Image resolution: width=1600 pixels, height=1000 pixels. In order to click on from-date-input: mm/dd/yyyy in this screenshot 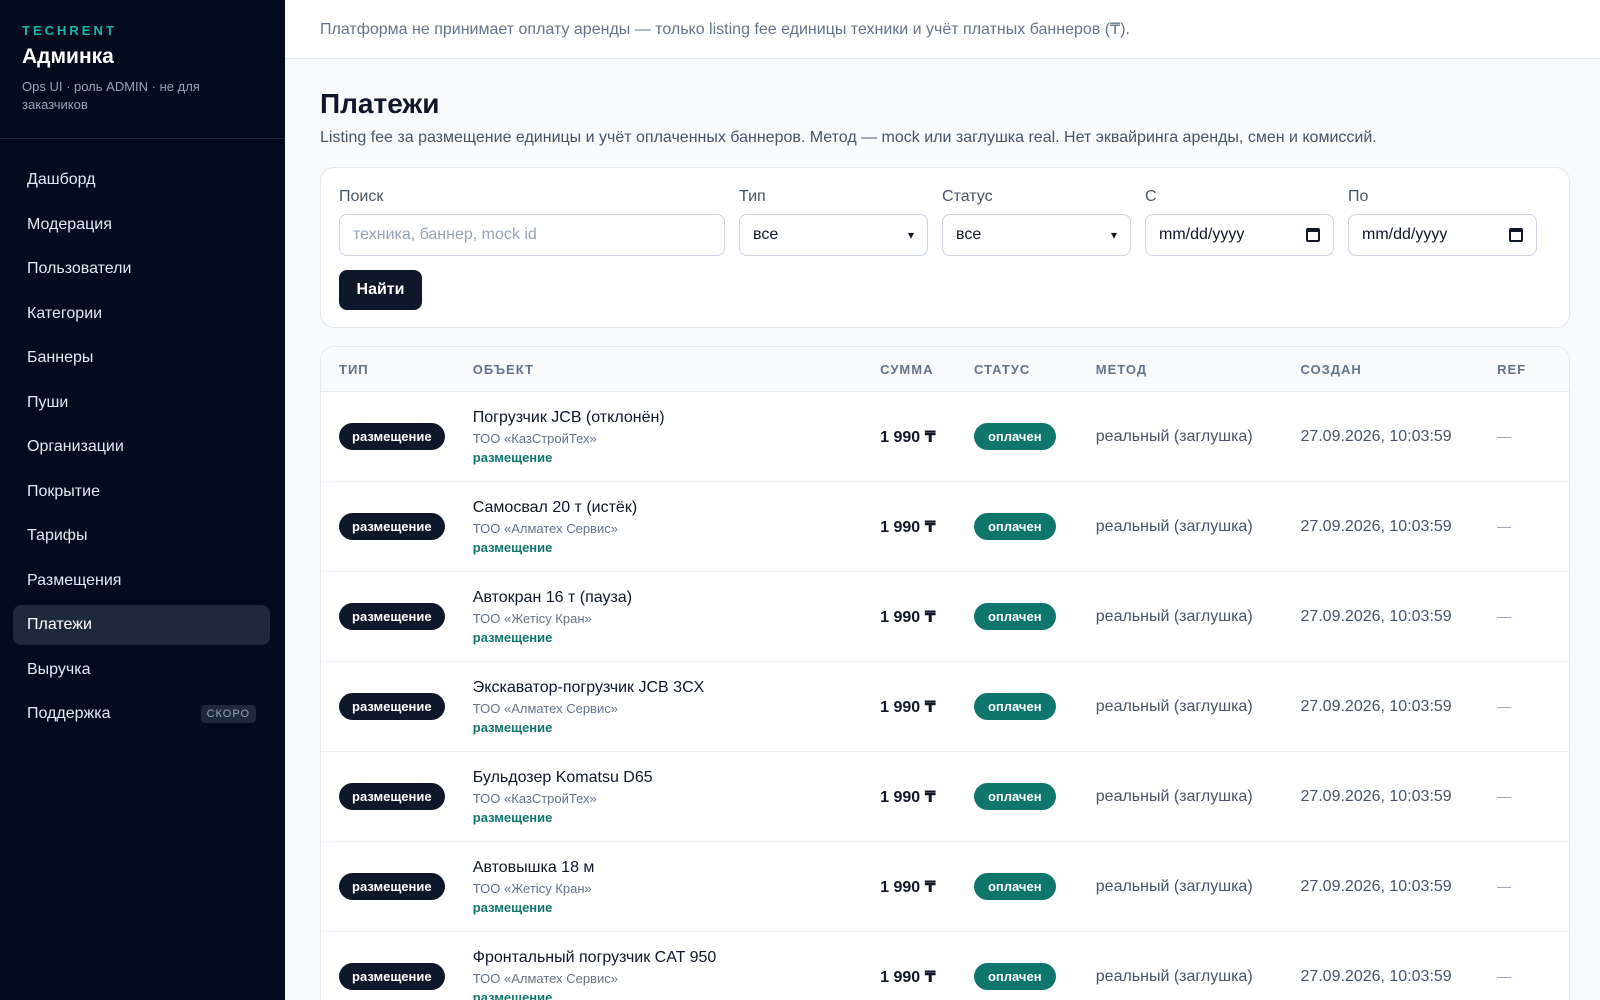, I will do `click(1239, 235)`.